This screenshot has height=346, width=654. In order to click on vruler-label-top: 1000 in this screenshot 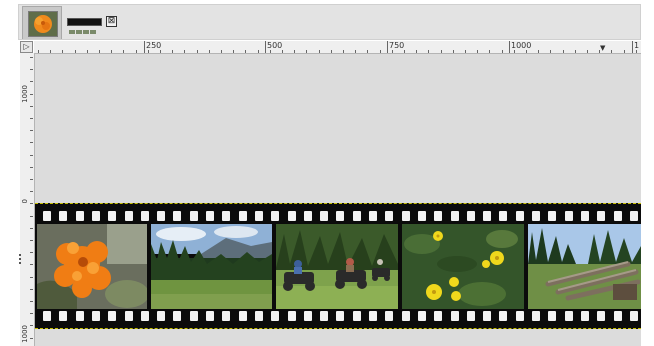, I will do `click(25, 94)`.